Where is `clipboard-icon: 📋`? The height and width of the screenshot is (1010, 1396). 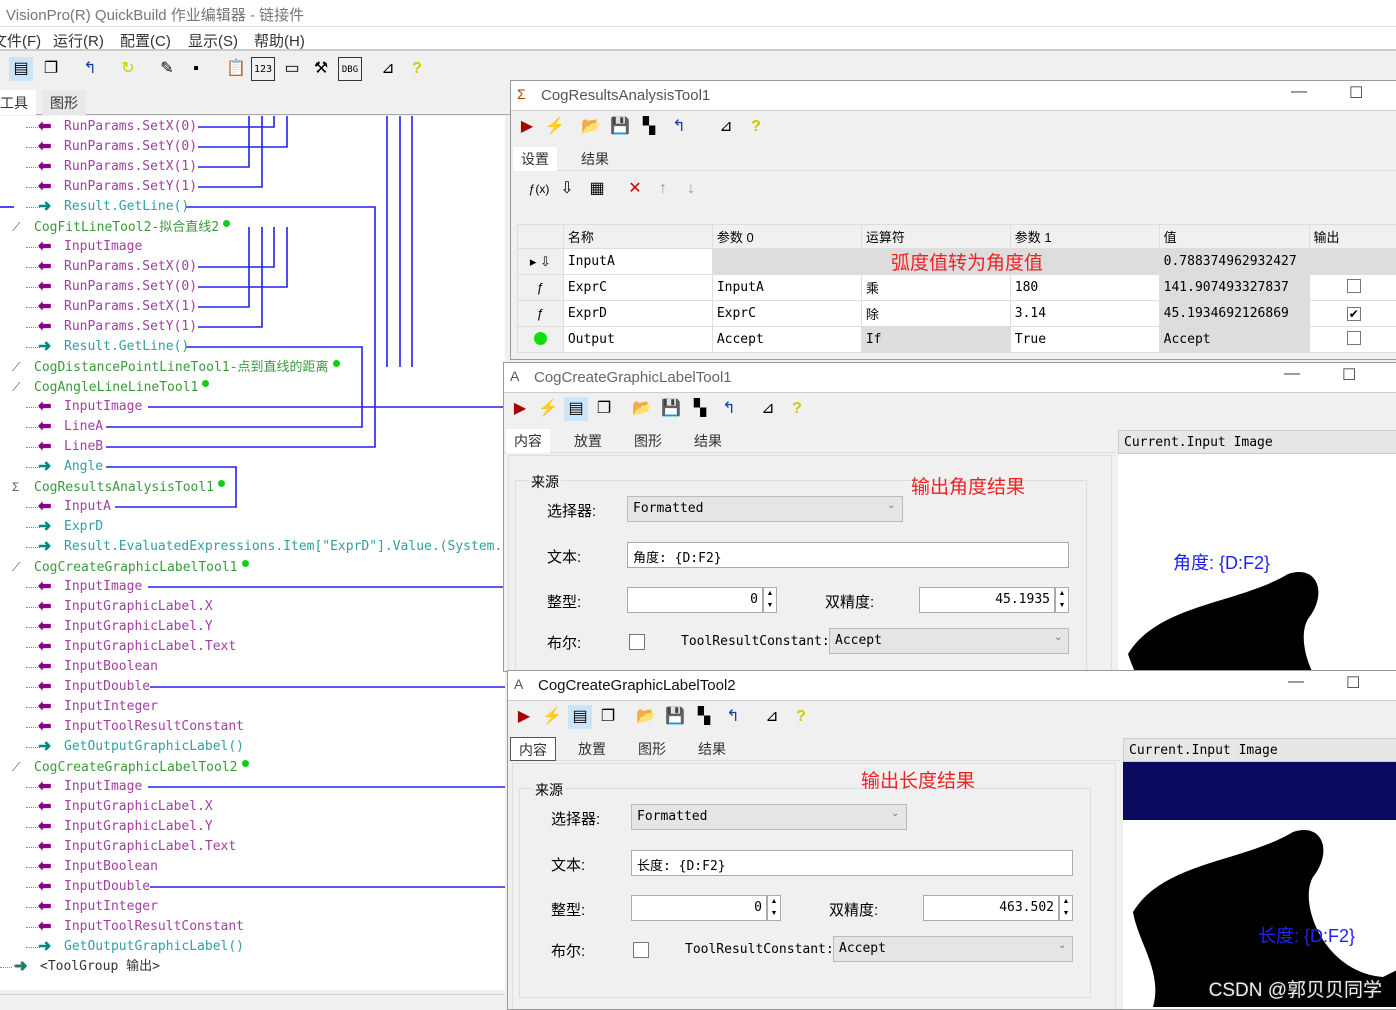 clipboard-icon: 📋 is located at coordinates (236, 69).